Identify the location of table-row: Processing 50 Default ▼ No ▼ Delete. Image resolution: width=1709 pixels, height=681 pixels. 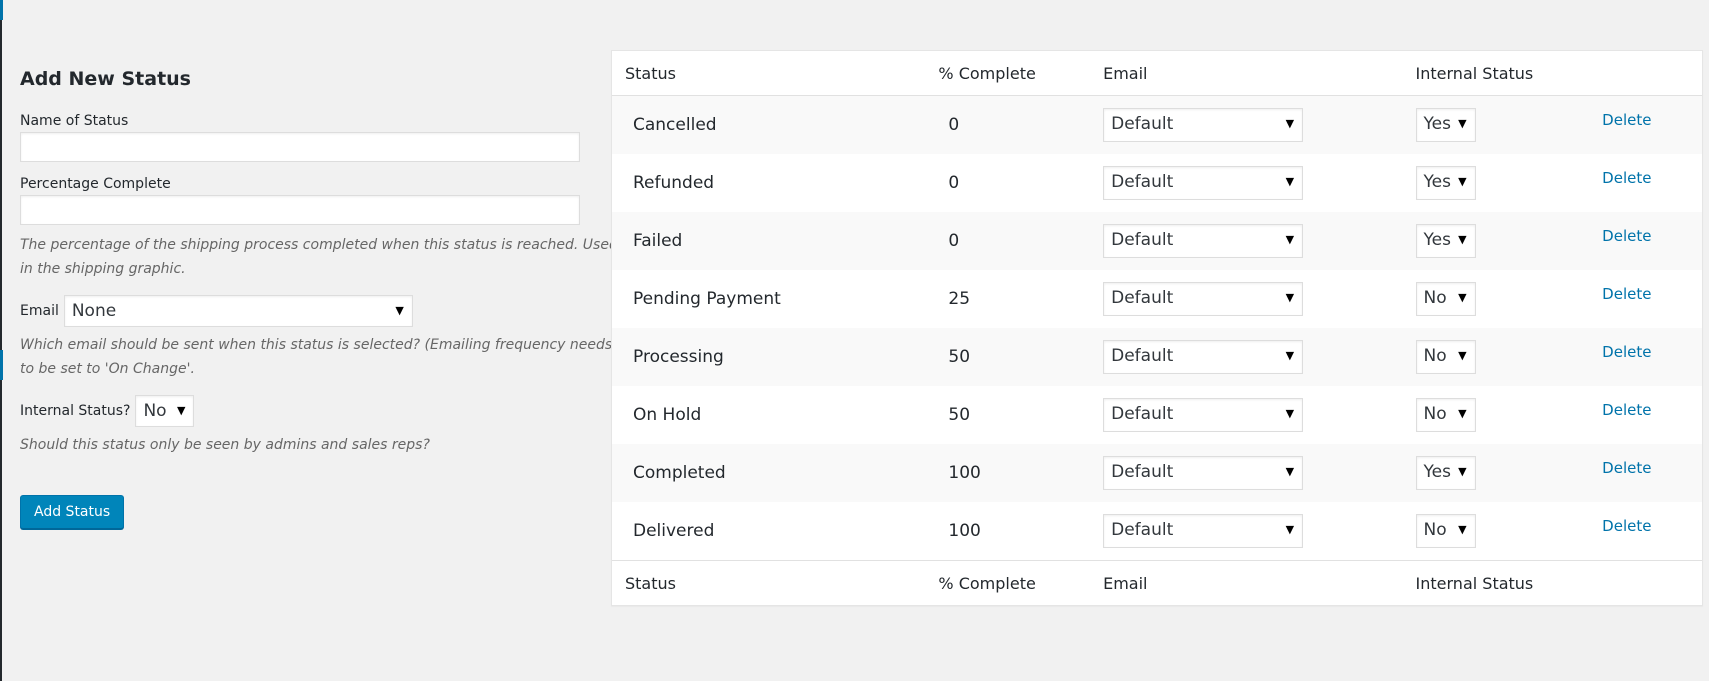
(1157, 357).